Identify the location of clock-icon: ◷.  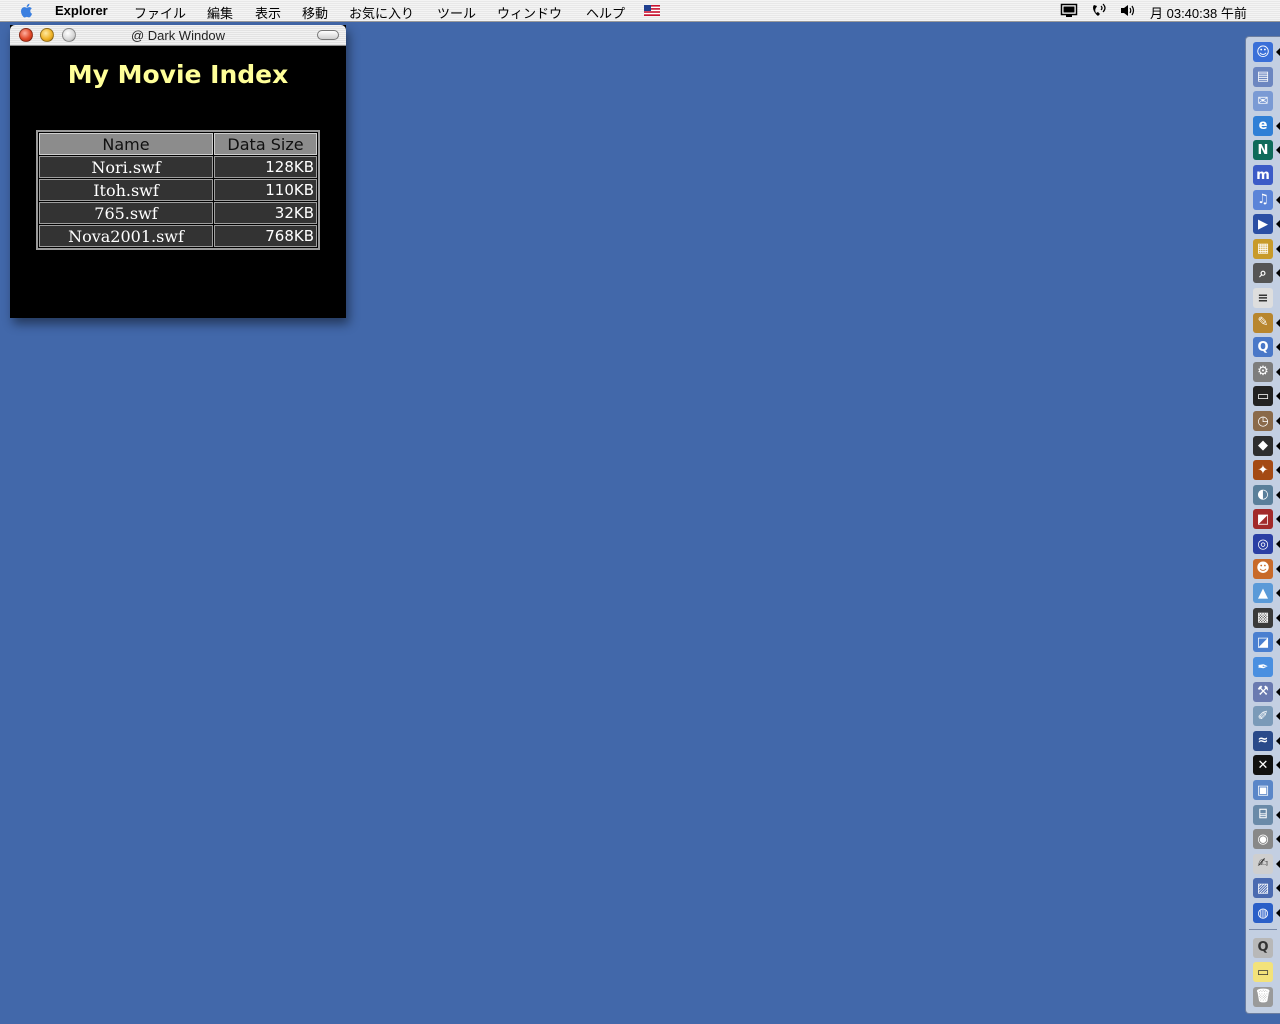
(1265, 421).